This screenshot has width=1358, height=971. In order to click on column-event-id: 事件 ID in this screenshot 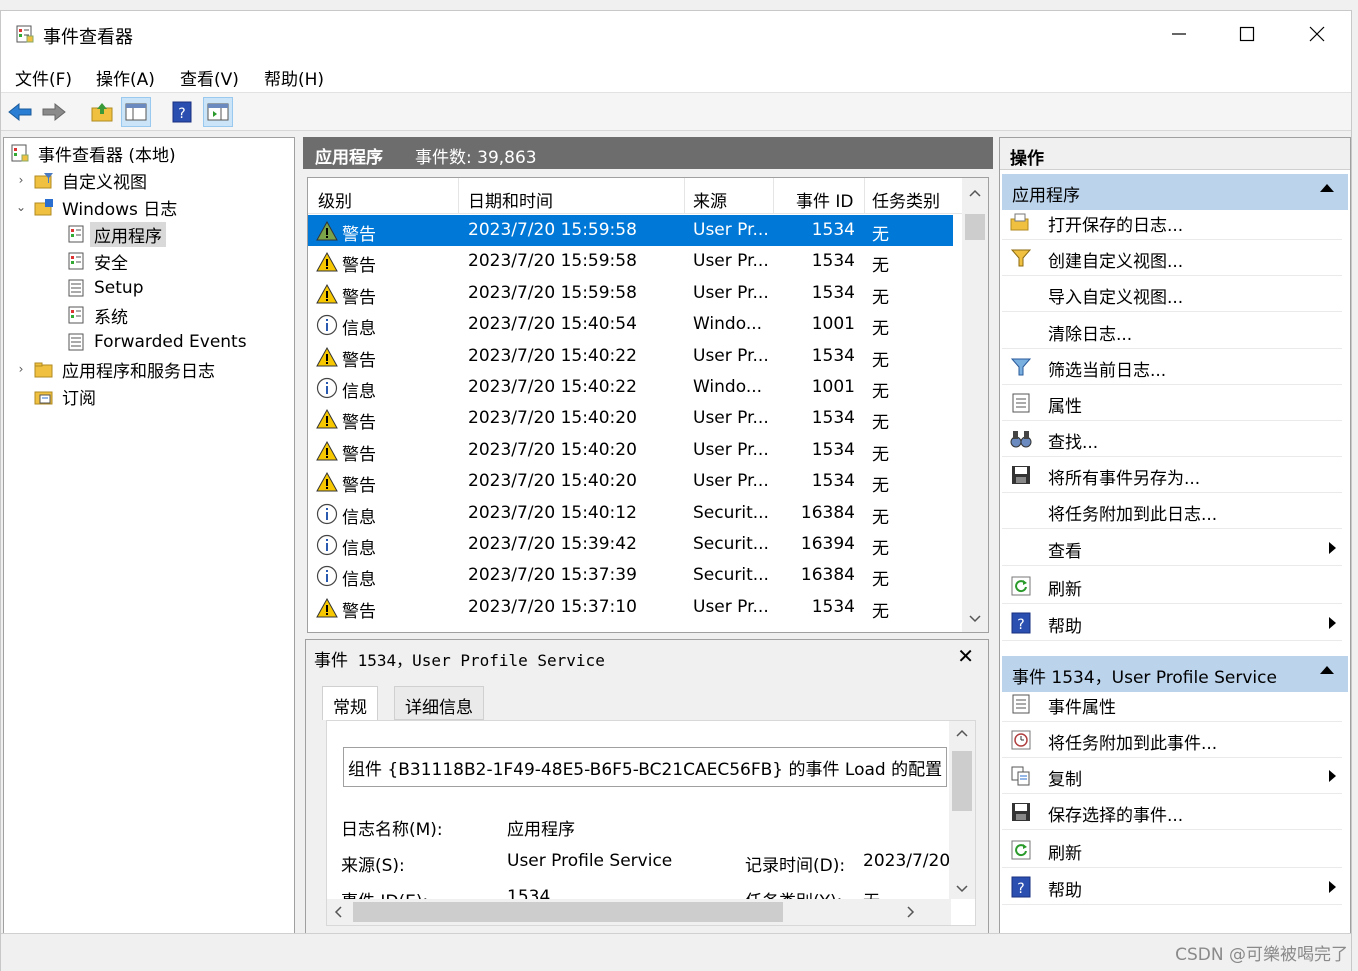, I will do `click(825, 199)`.